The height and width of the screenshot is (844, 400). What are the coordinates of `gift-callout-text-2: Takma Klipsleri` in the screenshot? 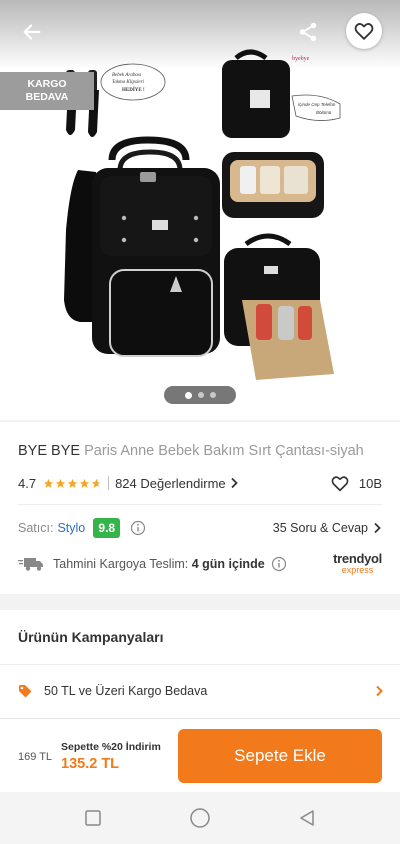 It's located at (128, 82).